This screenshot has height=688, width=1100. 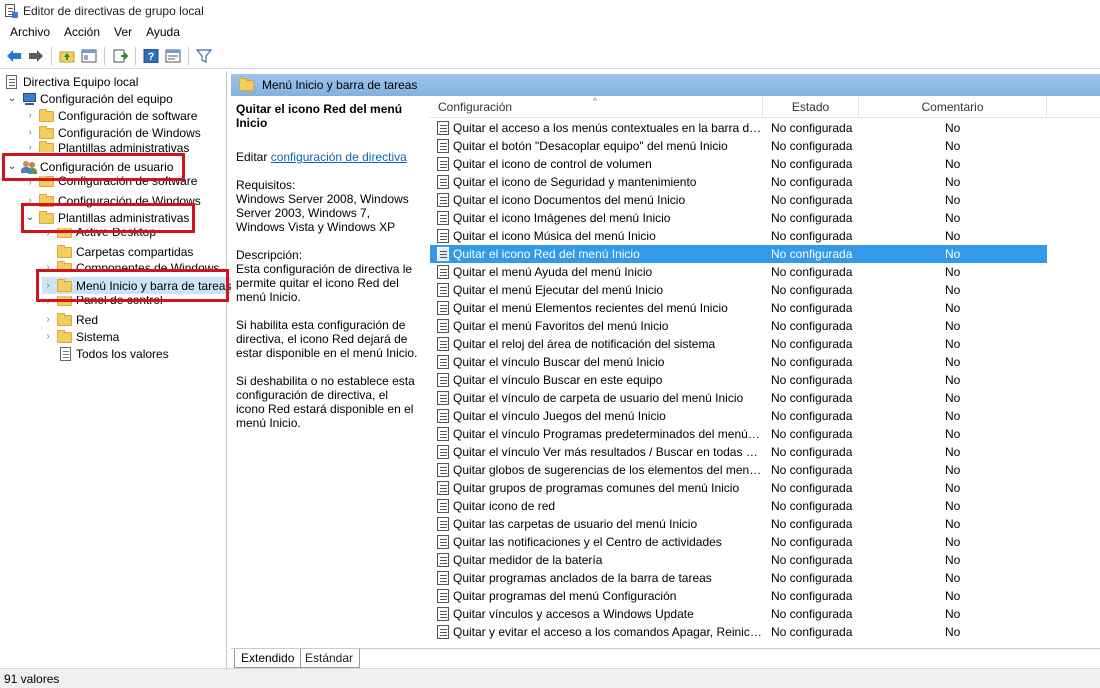 What do you see at coordinates (339, 157) in the screenshot?
I see `edit-policy-link: configuración de directiva` at bounding box center [339, 157].